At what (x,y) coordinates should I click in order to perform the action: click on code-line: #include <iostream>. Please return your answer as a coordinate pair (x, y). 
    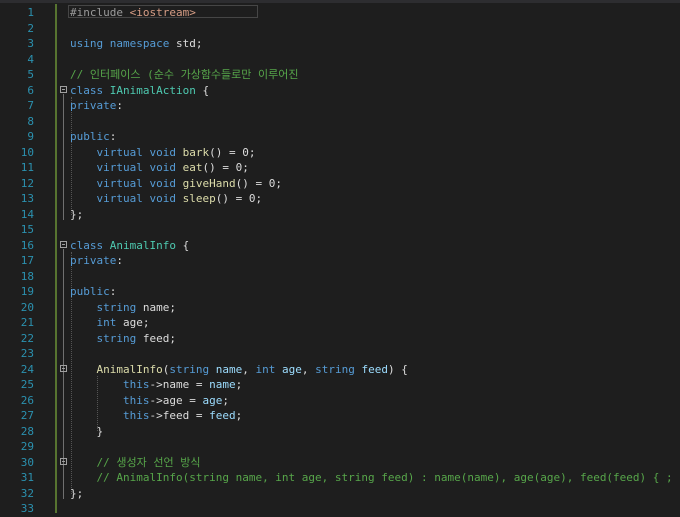
    Looking at the image, I should click on (375, 13).